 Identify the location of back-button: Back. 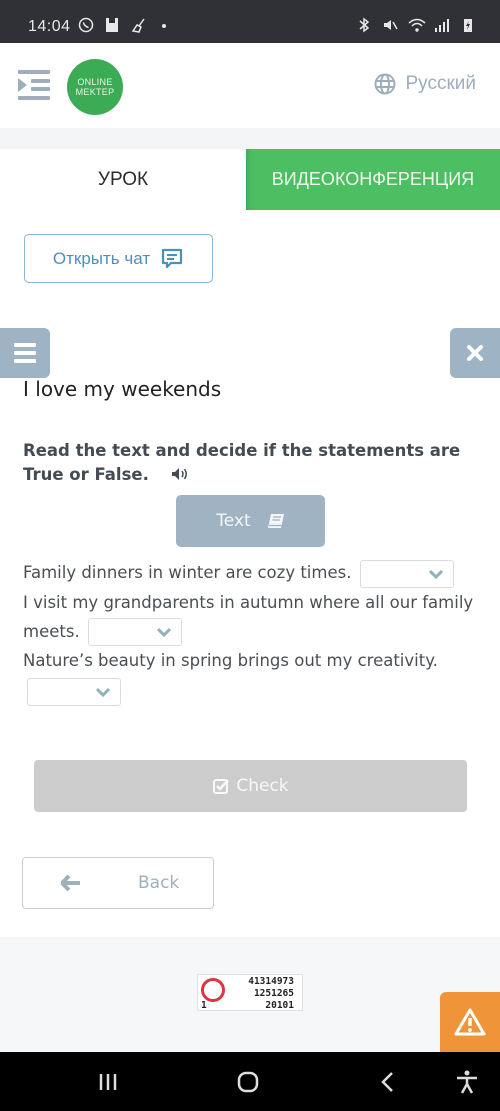
(118, 883).